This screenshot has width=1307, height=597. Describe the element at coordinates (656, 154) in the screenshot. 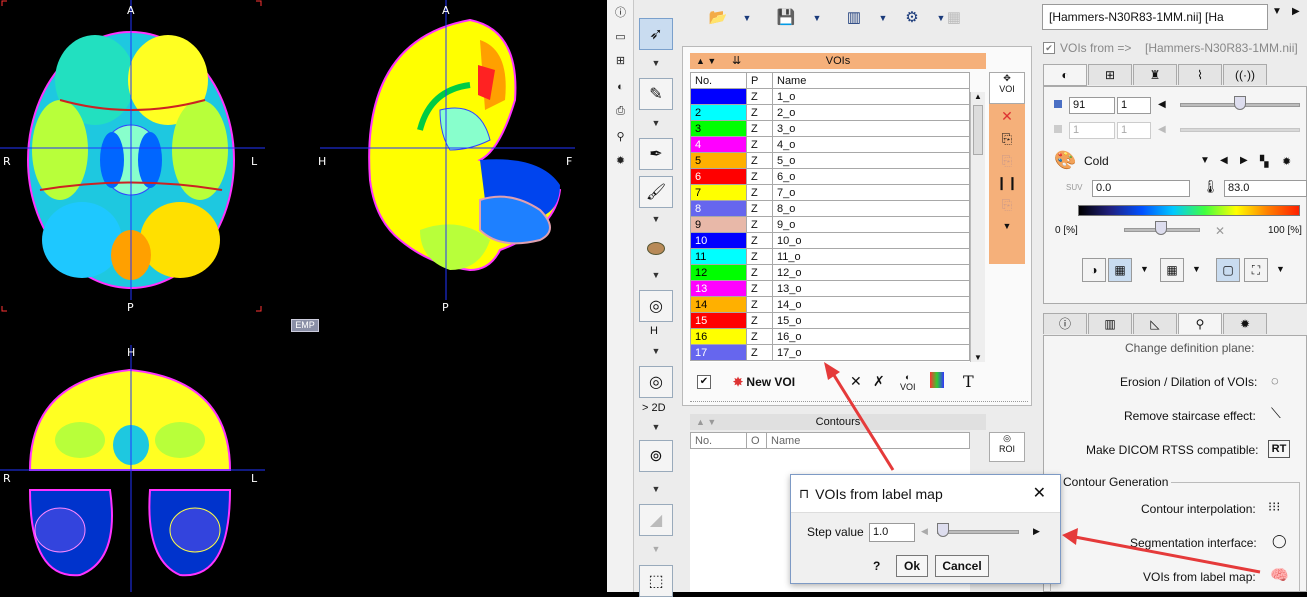

I see `pen-icon: ✒` at that location.